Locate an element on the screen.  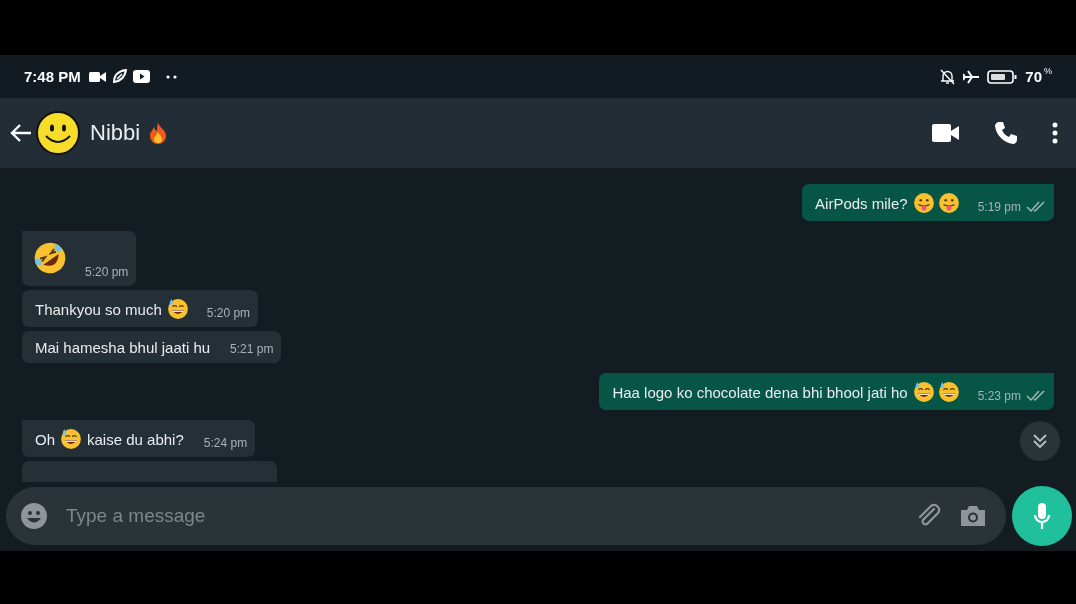
message-text: Oh is located at coordinates (45, 439).